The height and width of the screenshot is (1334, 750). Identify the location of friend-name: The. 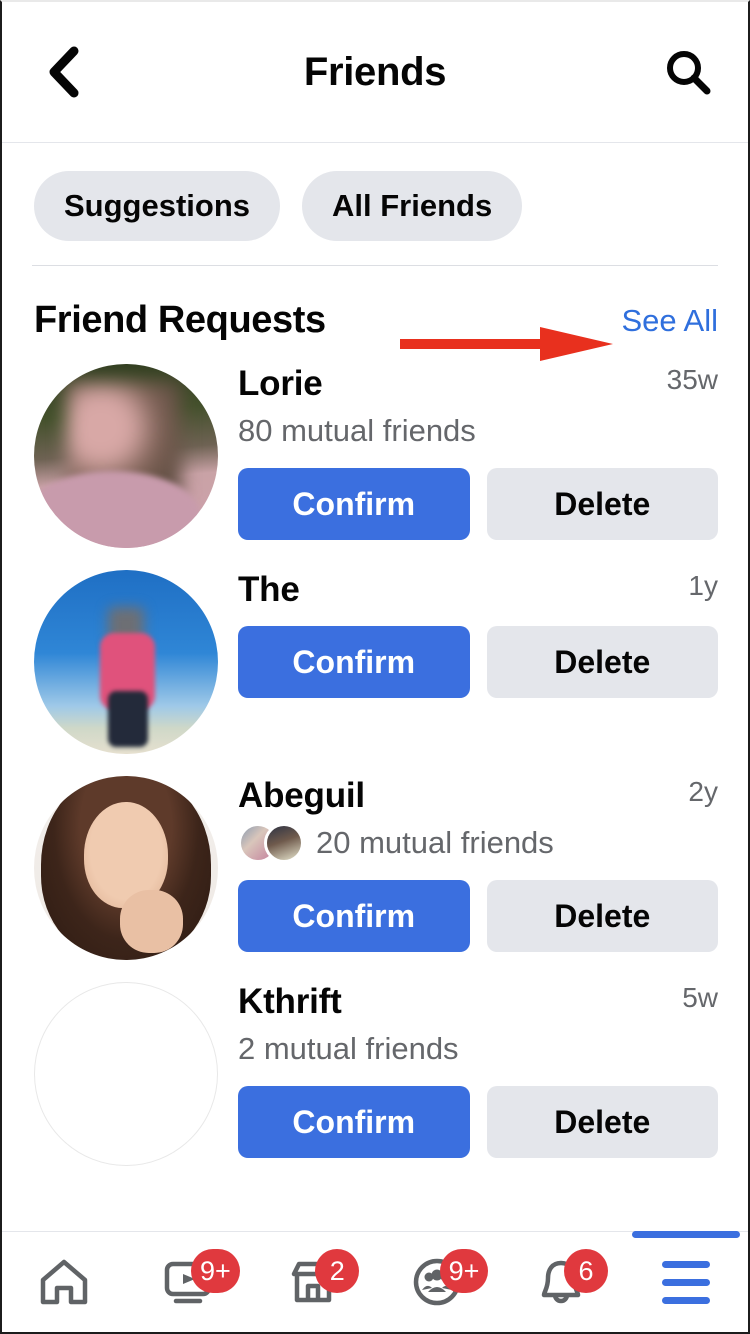
(269, 590).